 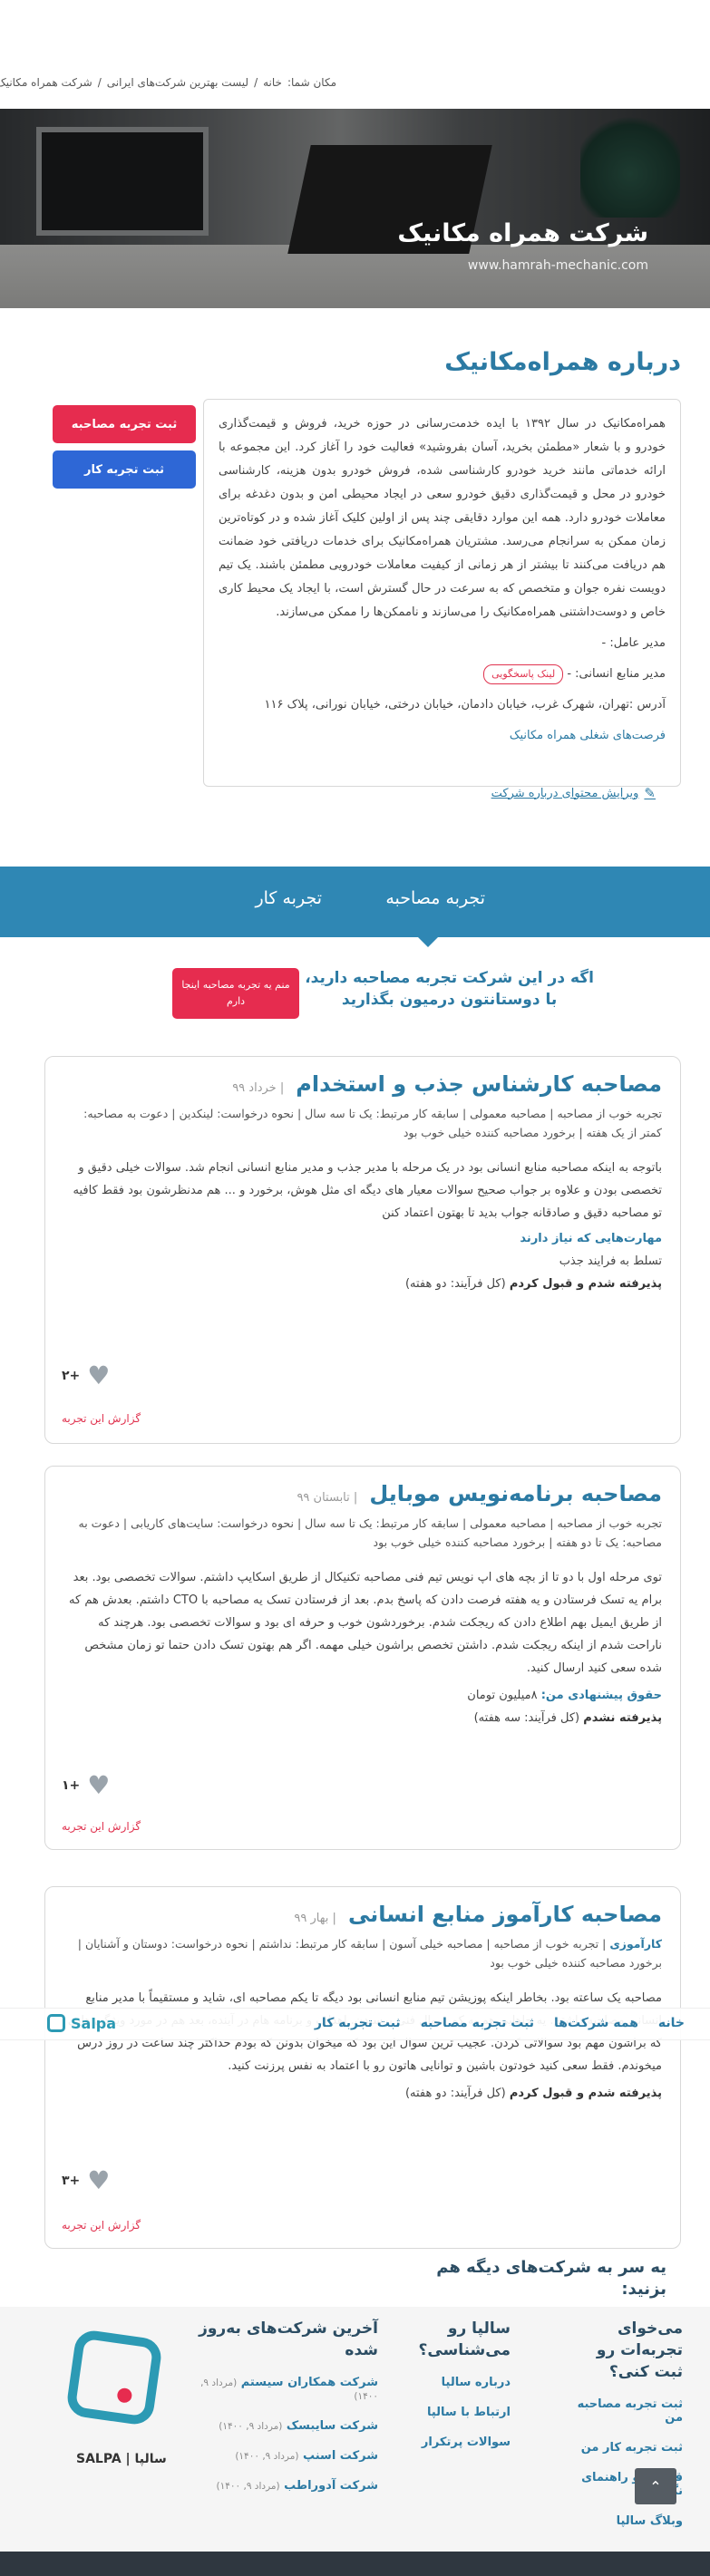 What do you see at coordinates (624, 2411) in the screenshot?
I see `footer-link: ثبت تجربه مصاحبه من` at bounding box center [624, 2411].